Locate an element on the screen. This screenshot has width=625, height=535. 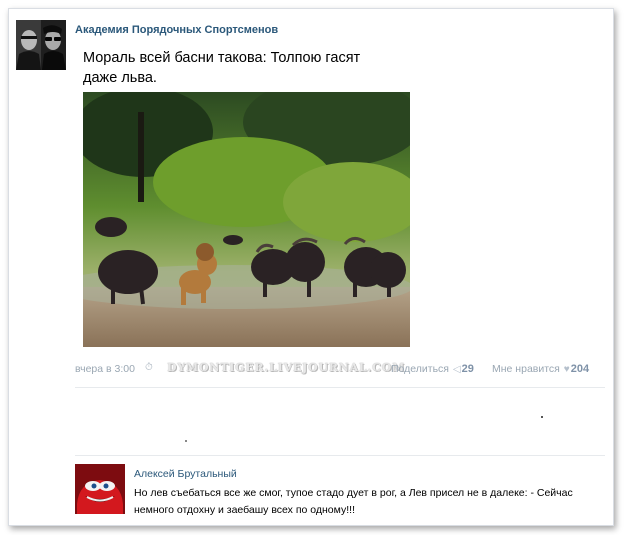
watermark: DYMONTIGER.LIVEJOURNAL.COM is located at coordinates (286, 367).